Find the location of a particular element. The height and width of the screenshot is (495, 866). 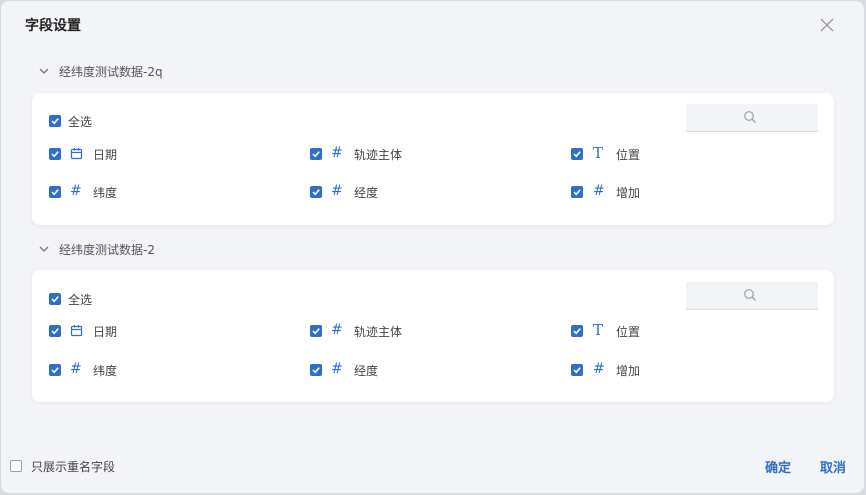

section-title: 经纬度测试数据-2 is located at coordinates (107, 249).